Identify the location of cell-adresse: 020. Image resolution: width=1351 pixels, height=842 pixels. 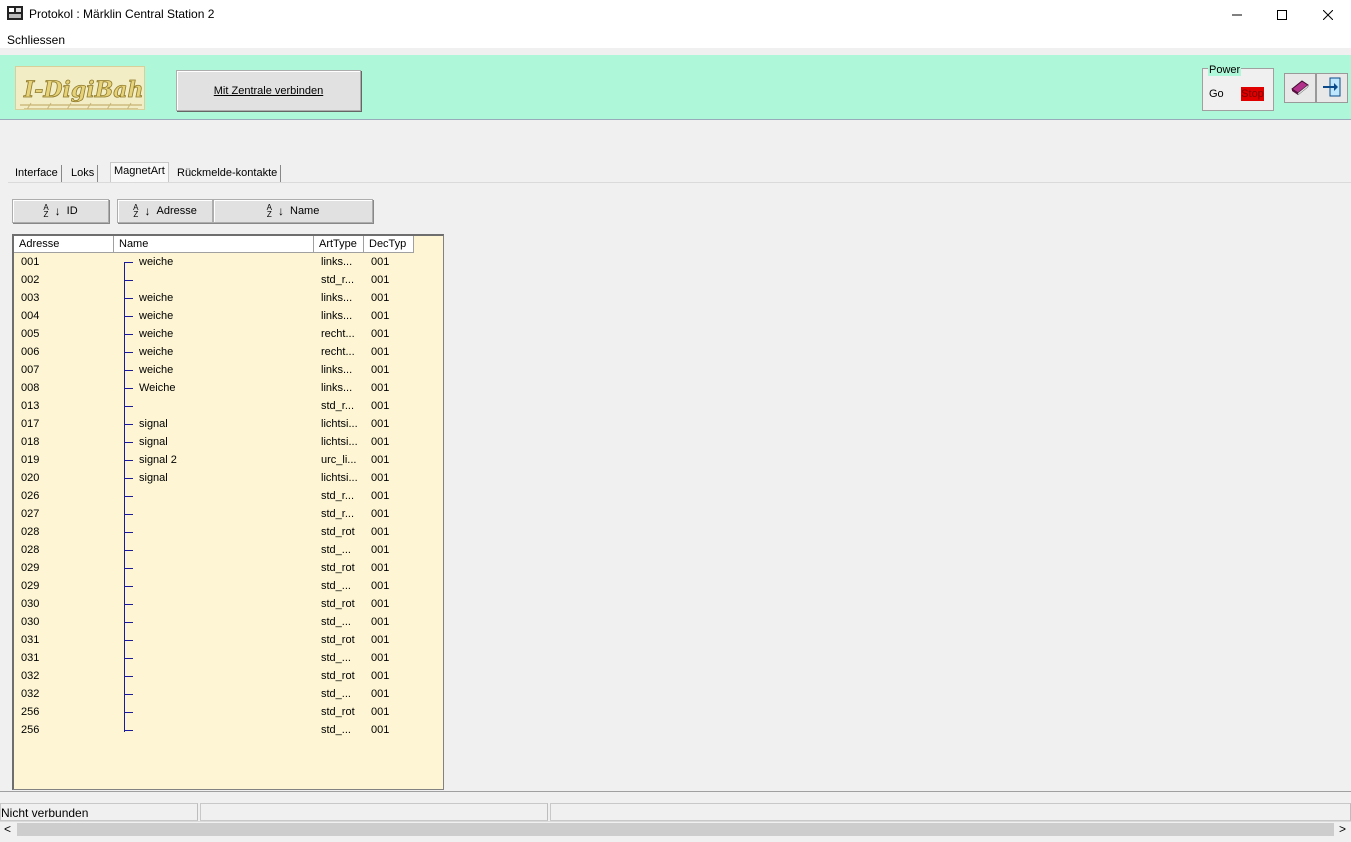
(30, 478).